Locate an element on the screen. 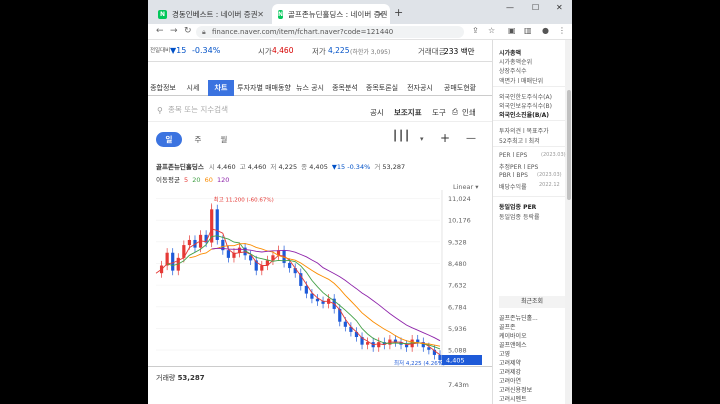 The width and height of the screenshot is (720, 404). search-row: ⚲ 공시 보조지표 도구 ⎙ 인쇄 is located at coordinates (320, 111).